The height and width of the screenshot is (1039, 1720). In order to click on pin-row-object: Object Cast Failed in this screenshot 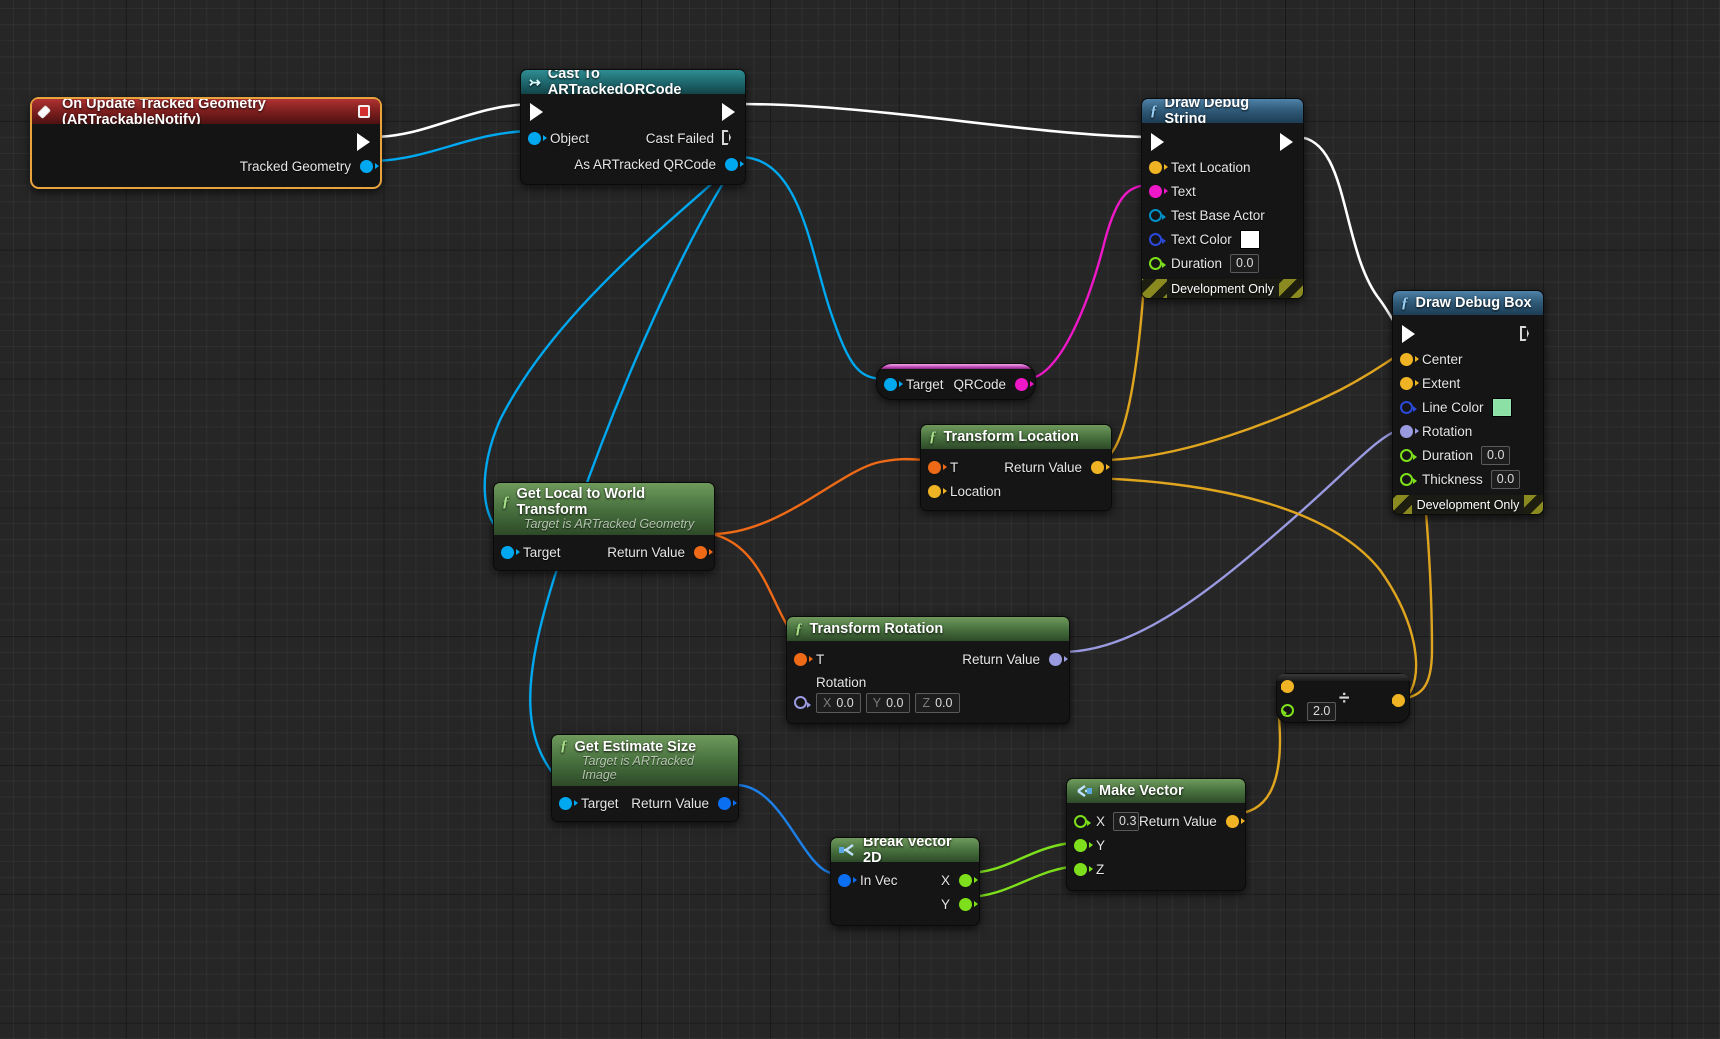, I will do `click(633, 138)`.